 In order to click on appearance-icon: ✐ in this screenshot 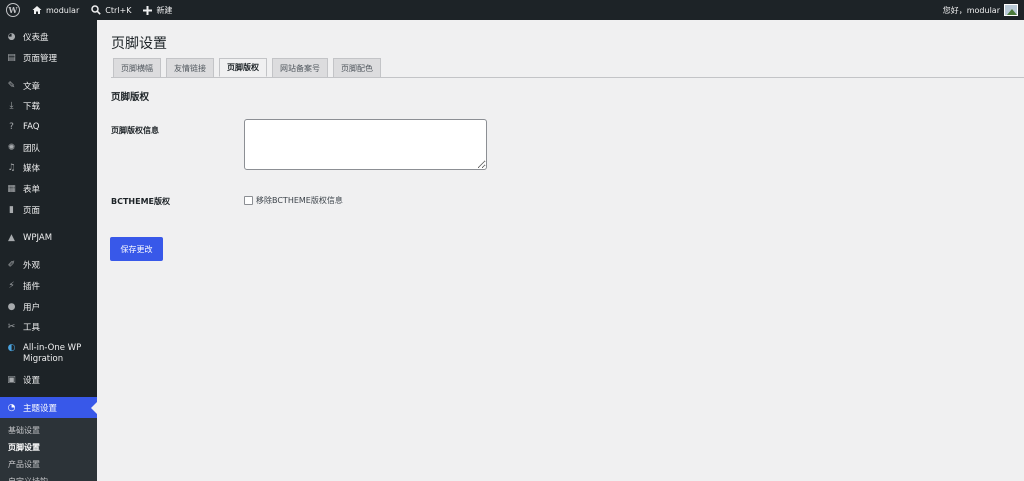, I will do `click(11, 265)`.